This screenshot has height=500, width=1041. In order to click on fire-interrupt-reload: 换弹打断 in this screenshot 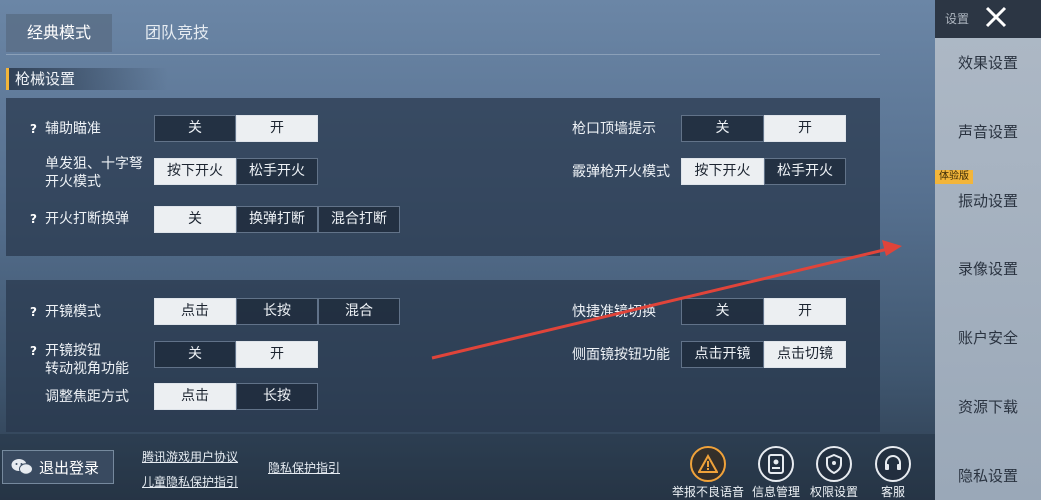, I will do `click(277, 219)`.